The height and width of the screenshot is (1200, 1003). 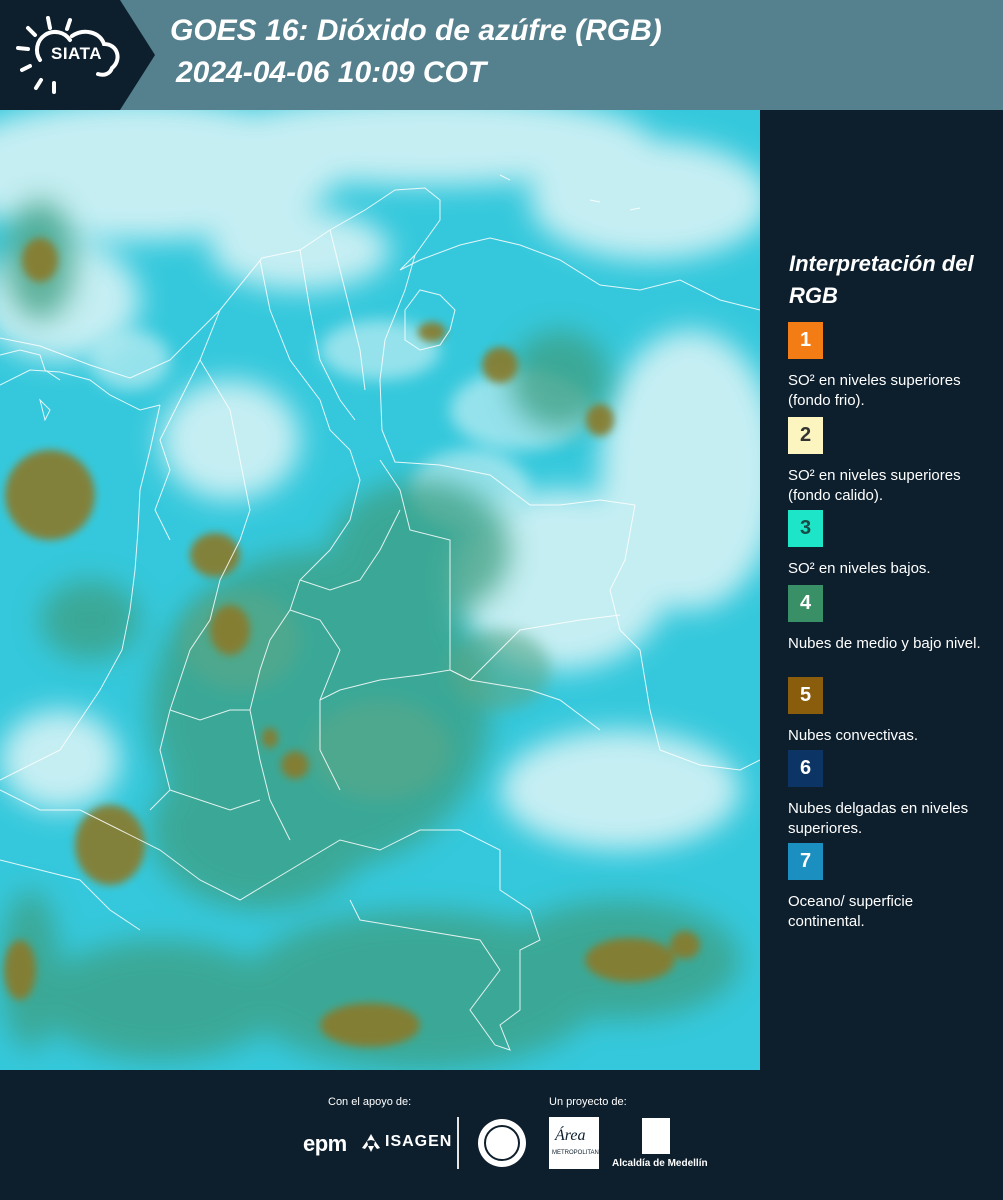 What do you see at coordinates (370, 1102) in the screenshot?
I see `support-label: Con el apoyo de:` at bounding box center [370, 1102].